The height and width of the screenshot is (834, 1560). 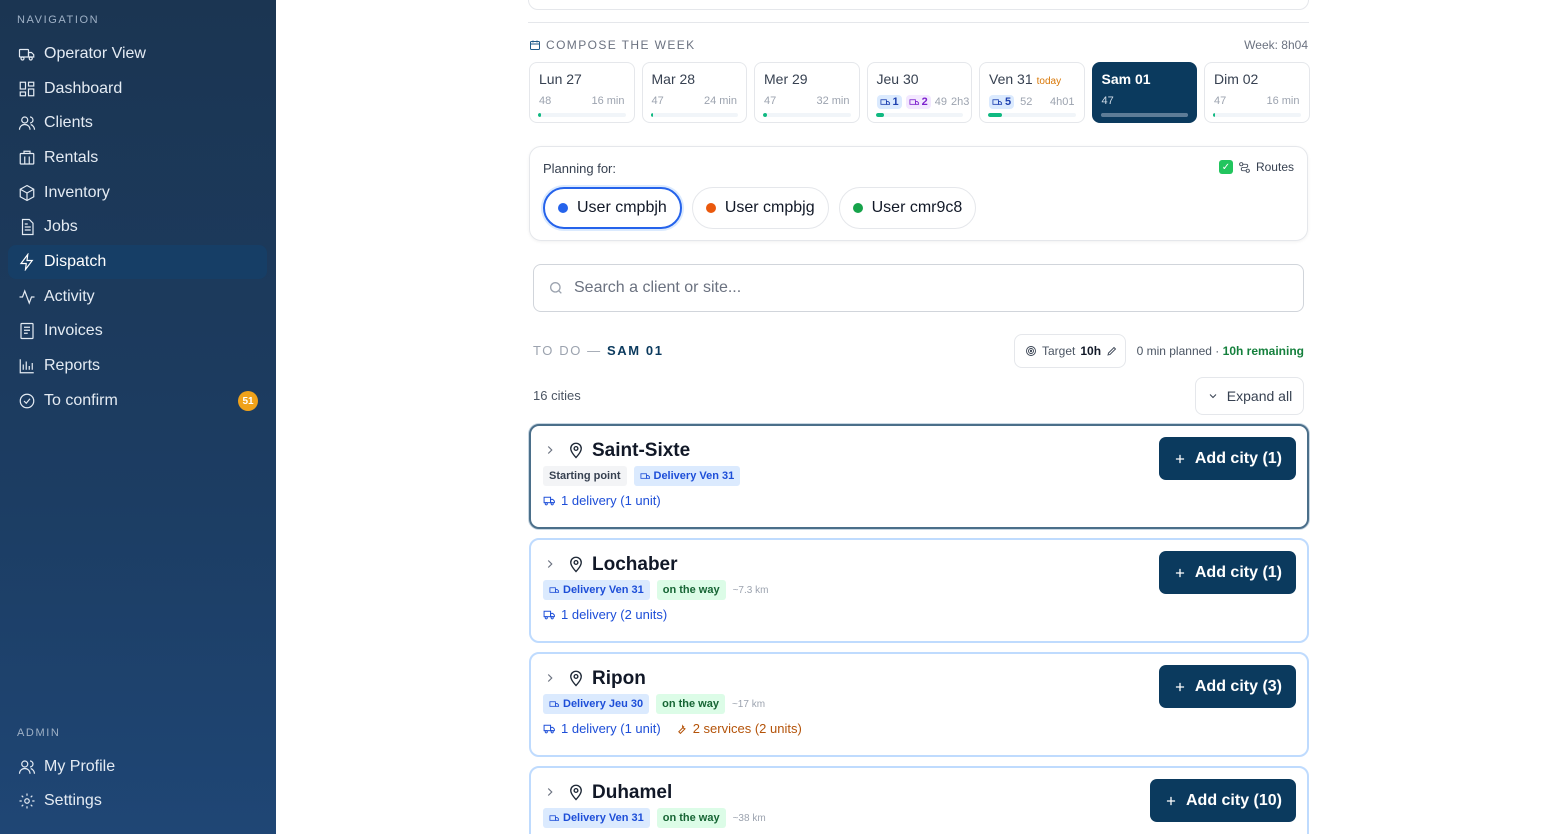 What do you see at coordinates (1257, 92) in the screenshot?
I see `day-card-dim-02: Dim 02 47 16 min` at bounding box center [1257, 92].